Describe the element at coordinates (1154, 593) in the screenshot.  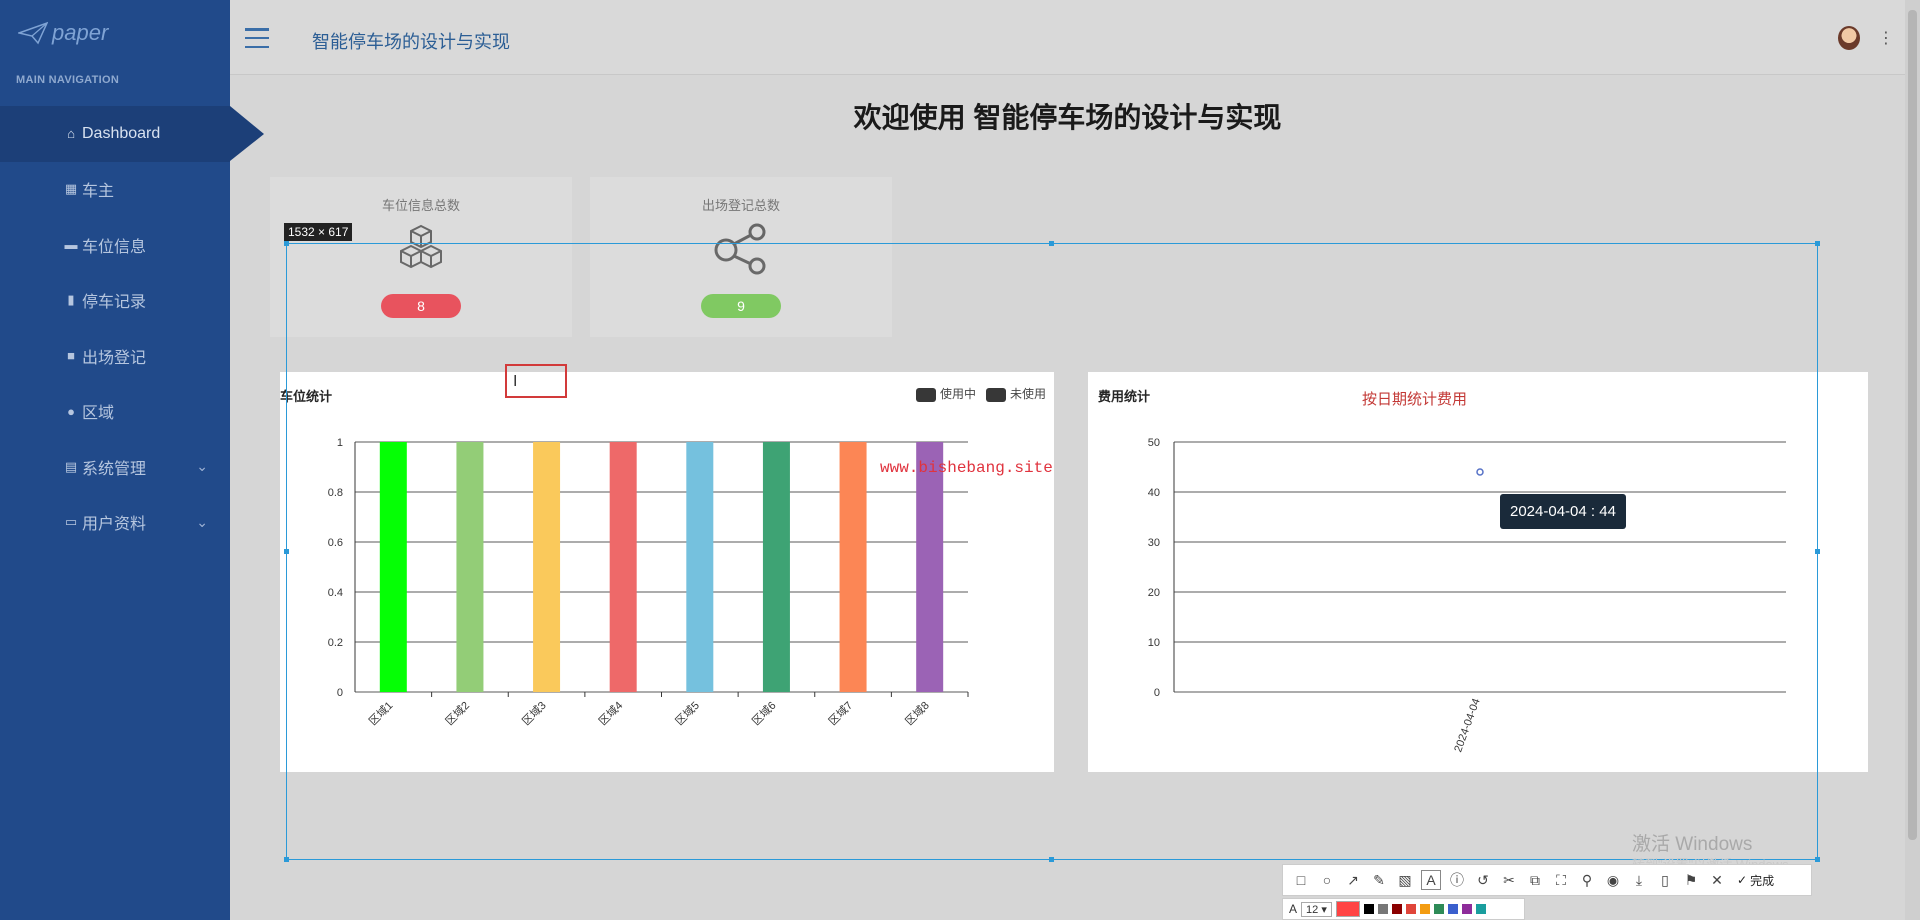
I see `y-tick-label: 20` at that location.